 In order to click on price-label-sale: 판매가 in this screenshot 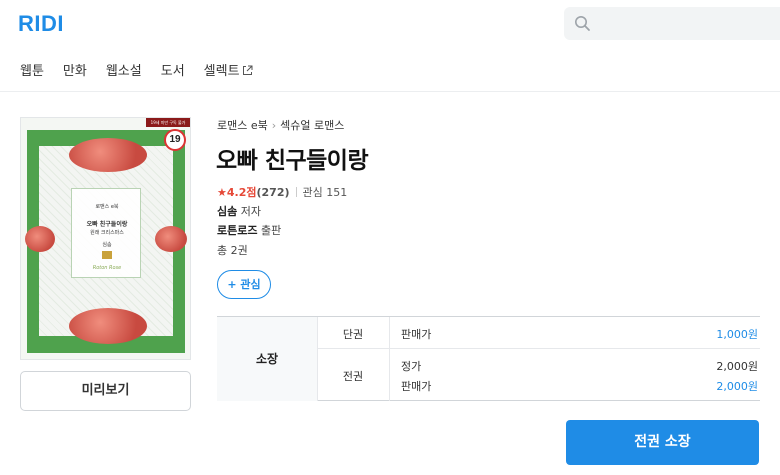, I will do `click(416, 334)`.